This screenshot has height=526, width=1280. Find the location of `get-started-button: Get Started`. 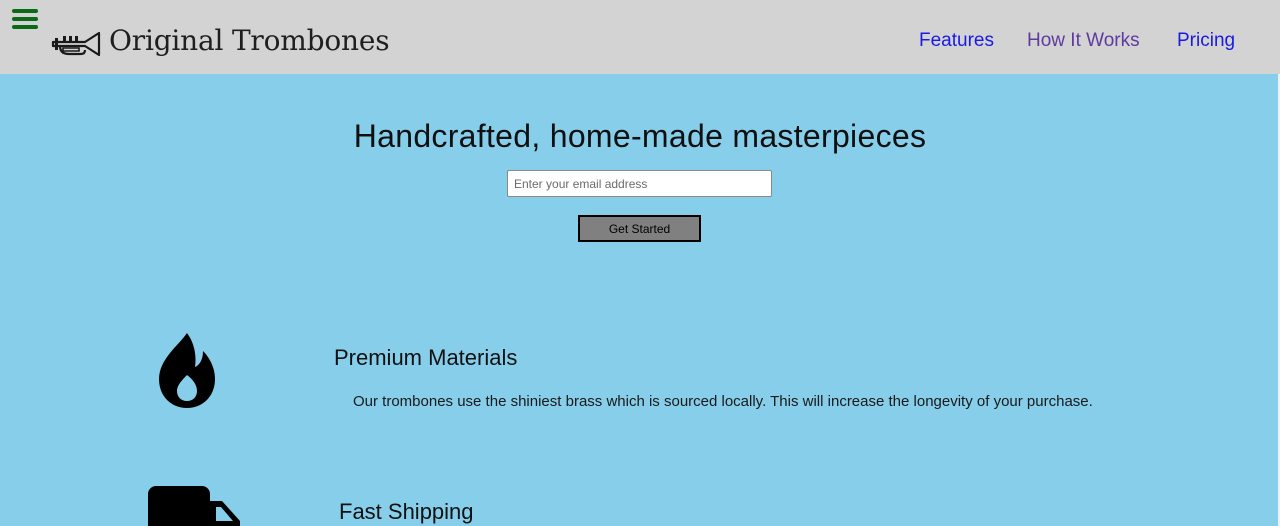

get-started-button: Get Started is located at coordinates (639, 228).